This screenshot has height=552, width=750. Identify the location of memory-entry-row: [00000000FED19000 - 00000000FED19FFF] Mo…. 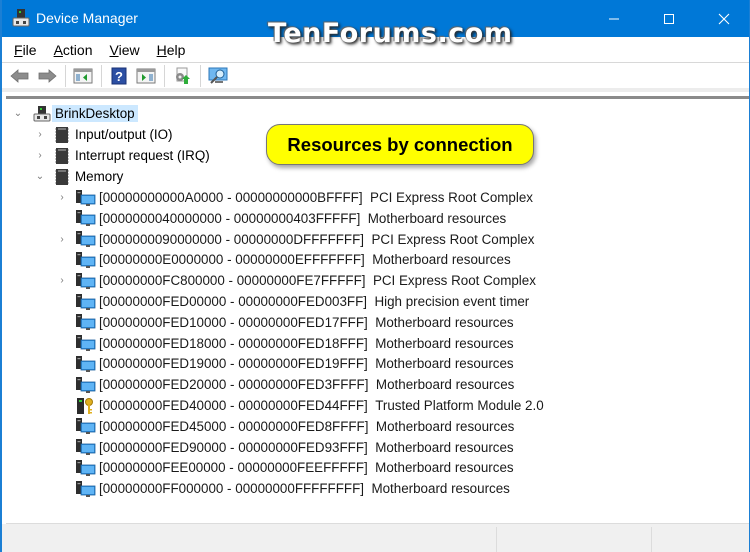
(286, 363).